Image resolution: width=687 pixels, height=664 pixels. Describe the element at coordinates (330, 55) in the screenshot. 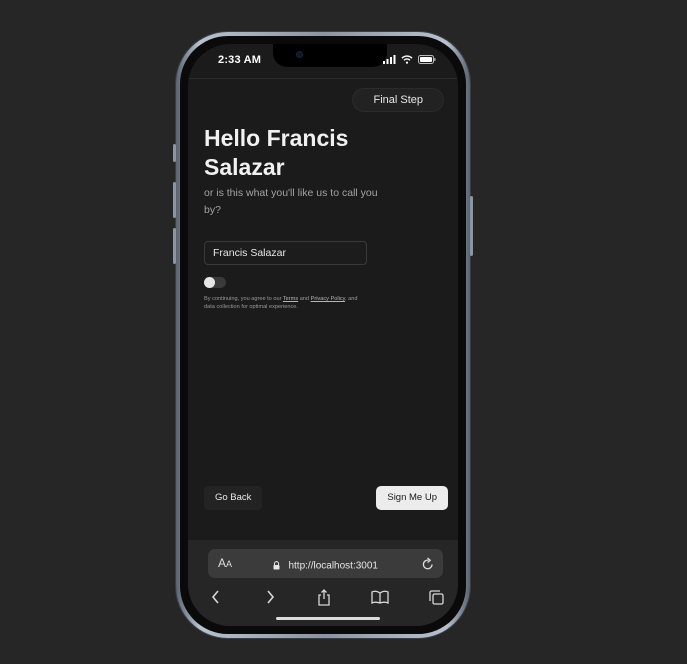

I see `notch` at that location.